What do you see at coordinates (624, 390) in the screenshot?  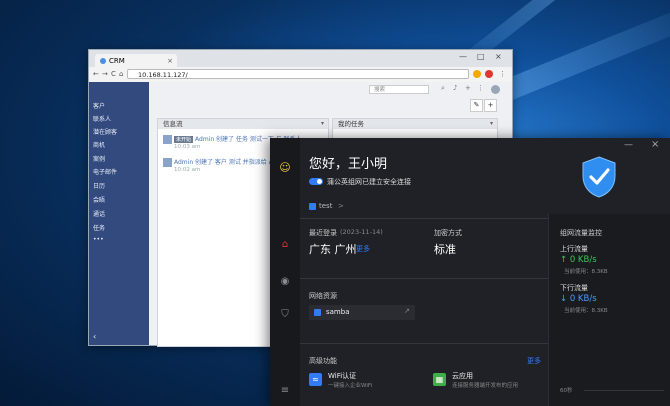 I see `chart-baseline` at bounding box center [624, 390].